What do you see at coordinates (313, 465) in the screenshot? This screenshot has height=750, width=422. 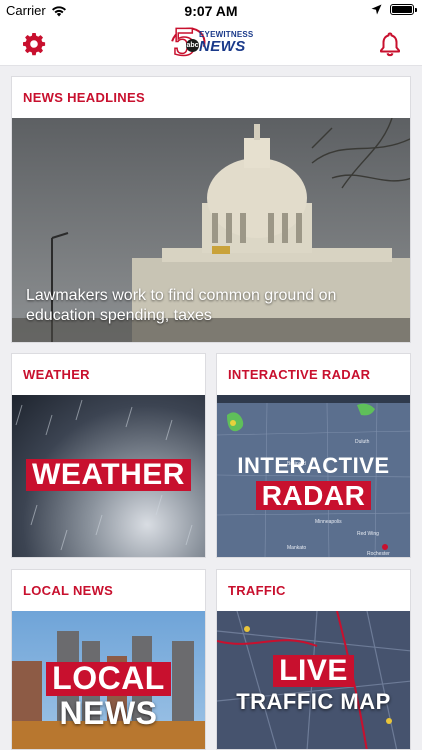 I see `radar-image-line1: INTERACTIVE` at bounding box center [313, 465].